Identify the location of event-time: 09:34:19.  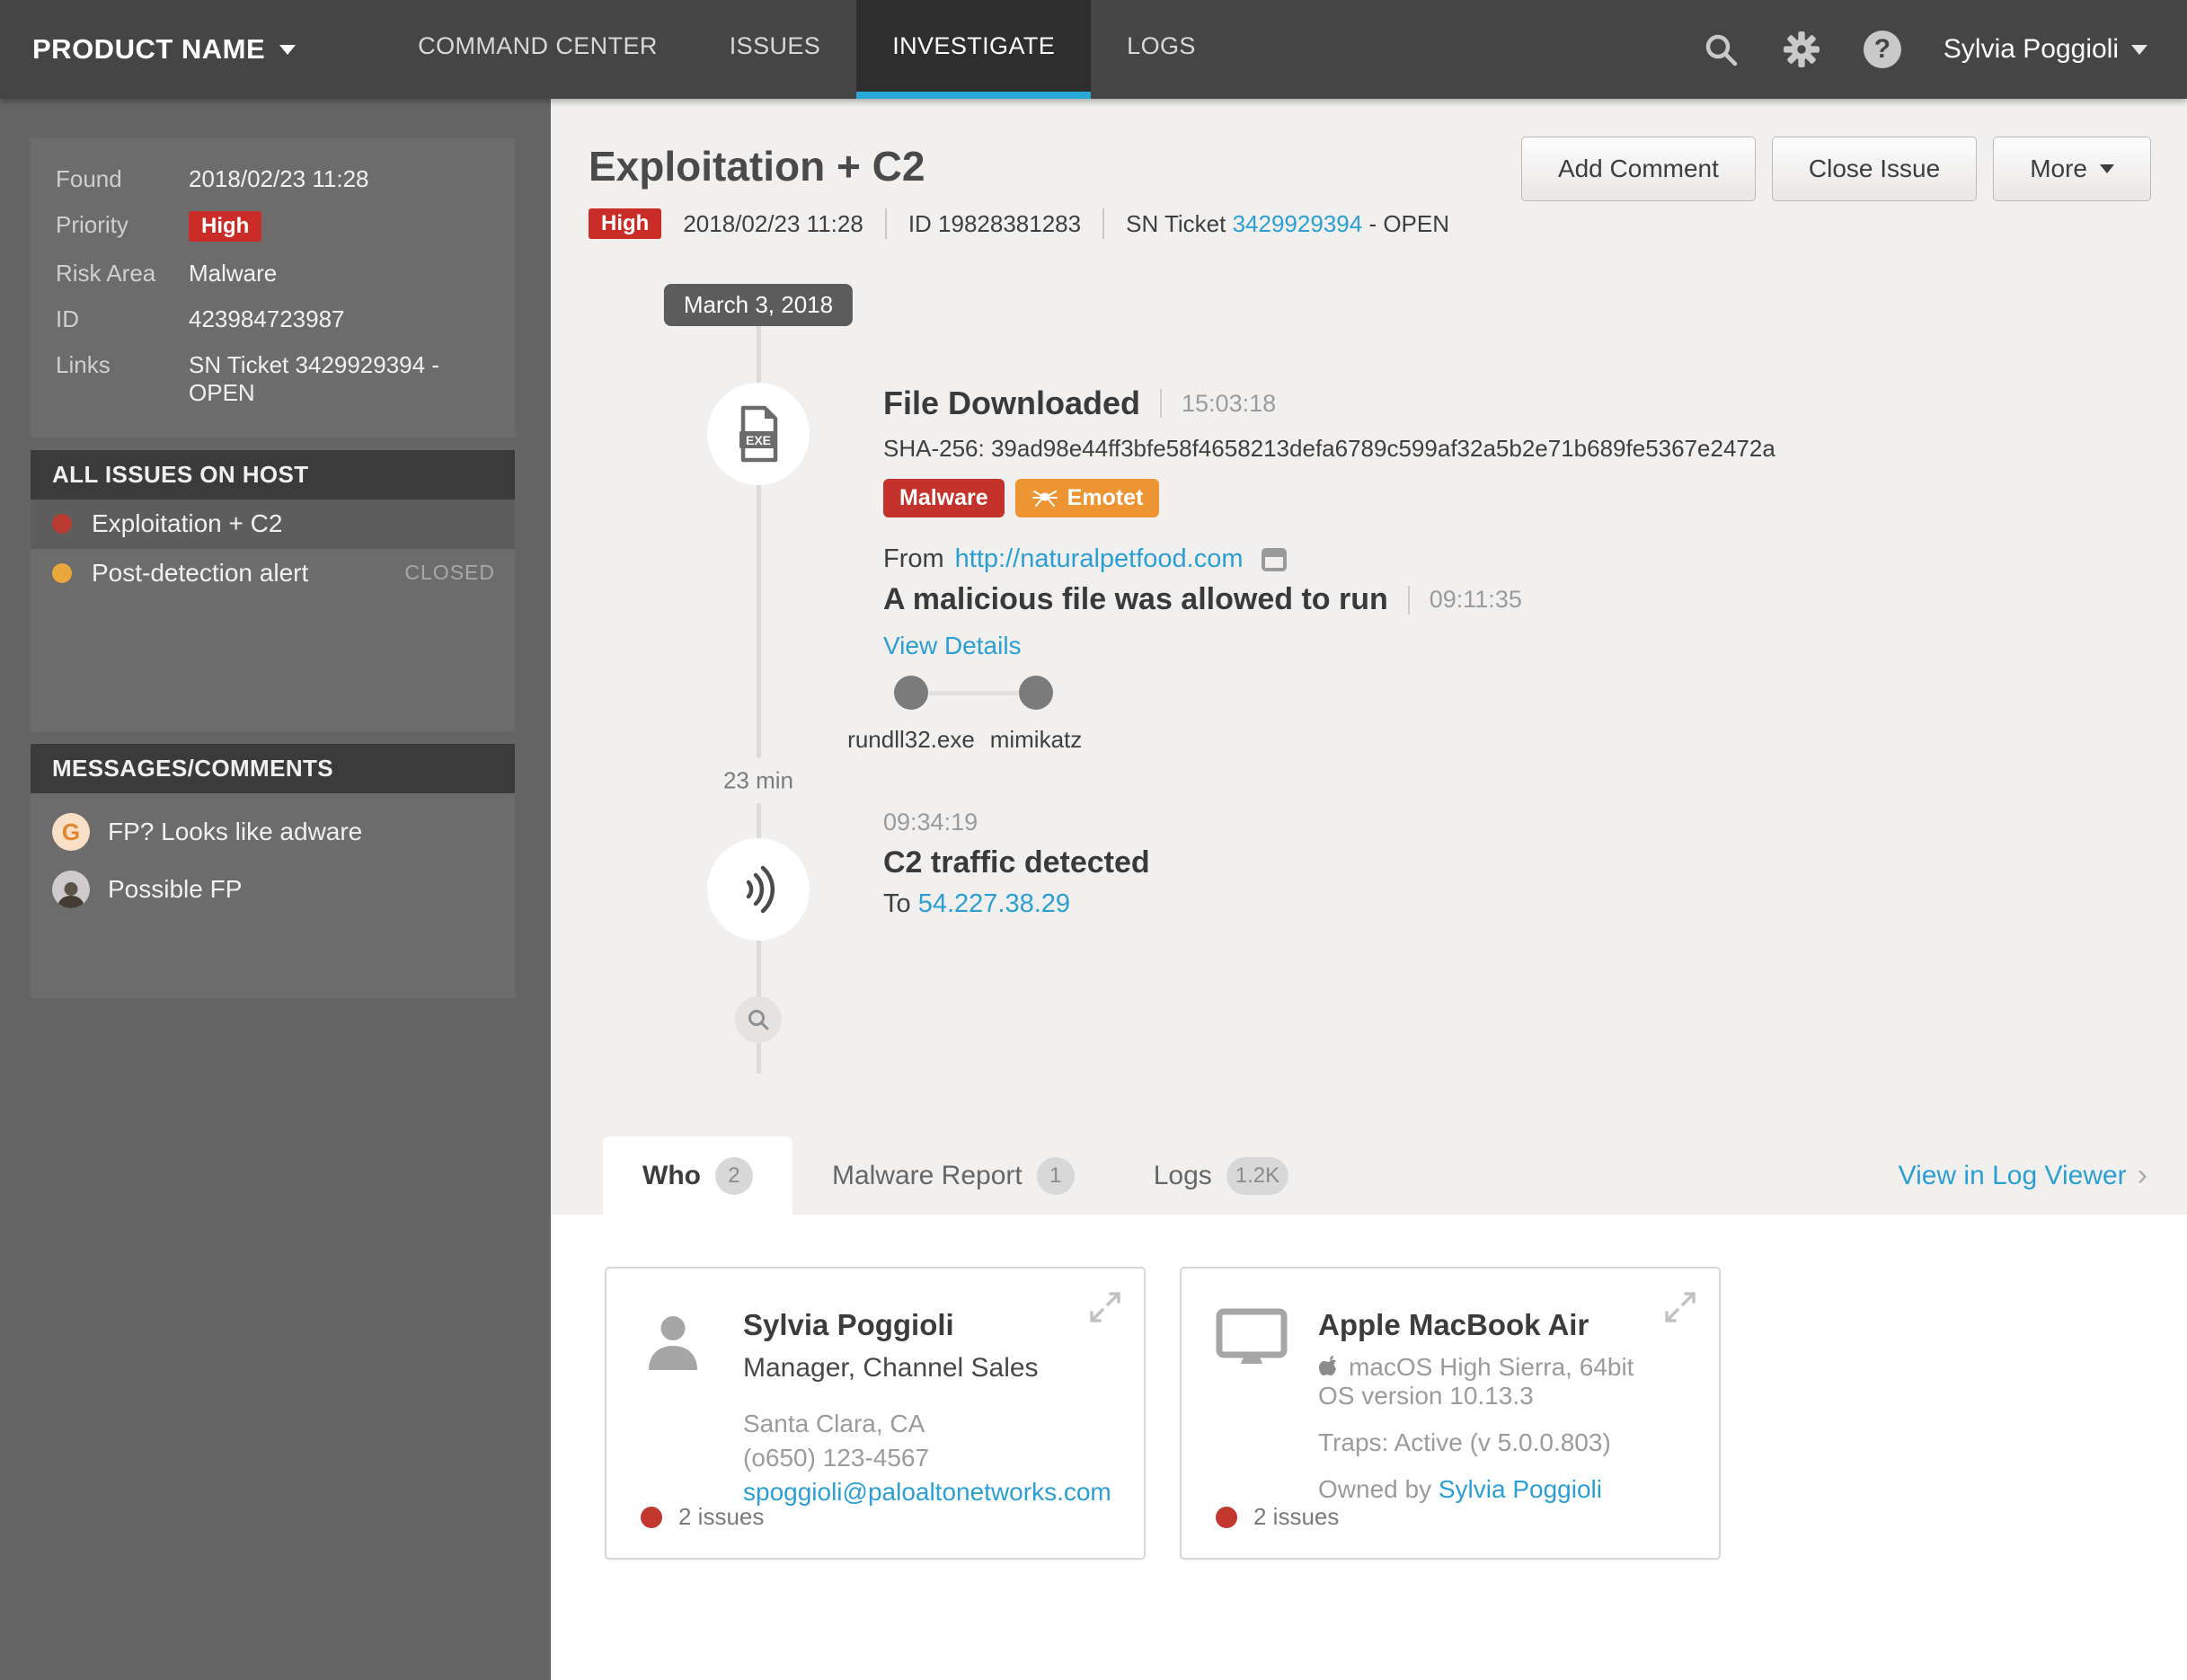
(930, 823).